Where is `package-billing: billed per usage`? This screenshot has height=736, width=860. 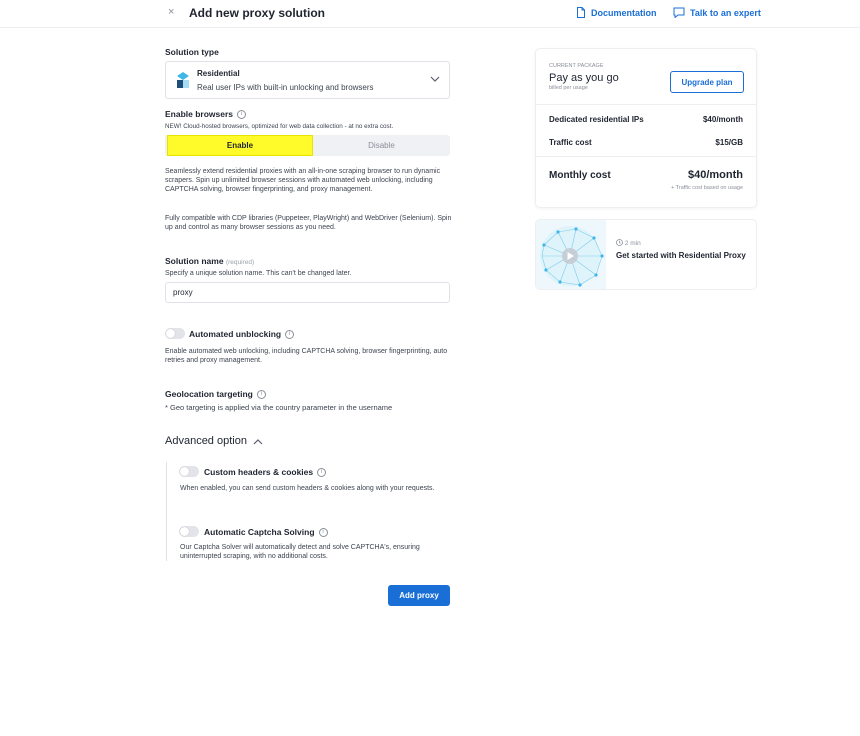
package-billing: billed per usage is located at coordinates (568, 88).